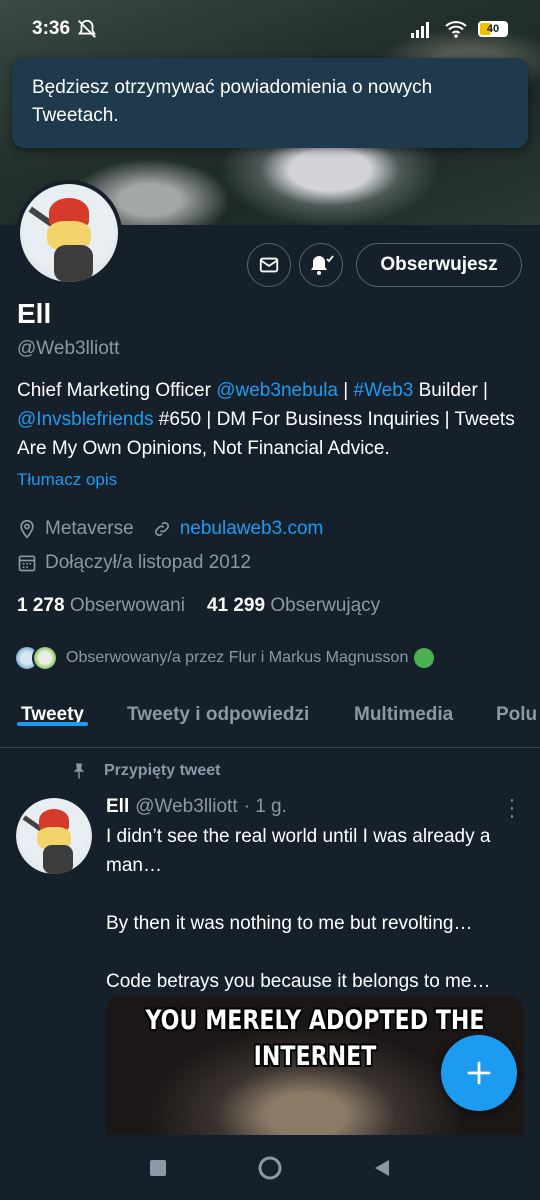 This screenshot has height=1200, width=540. What do you see at coordinates (41, 605) in the screenshot?
I see `following-count: 1 278` at bounding box center [41, 605].